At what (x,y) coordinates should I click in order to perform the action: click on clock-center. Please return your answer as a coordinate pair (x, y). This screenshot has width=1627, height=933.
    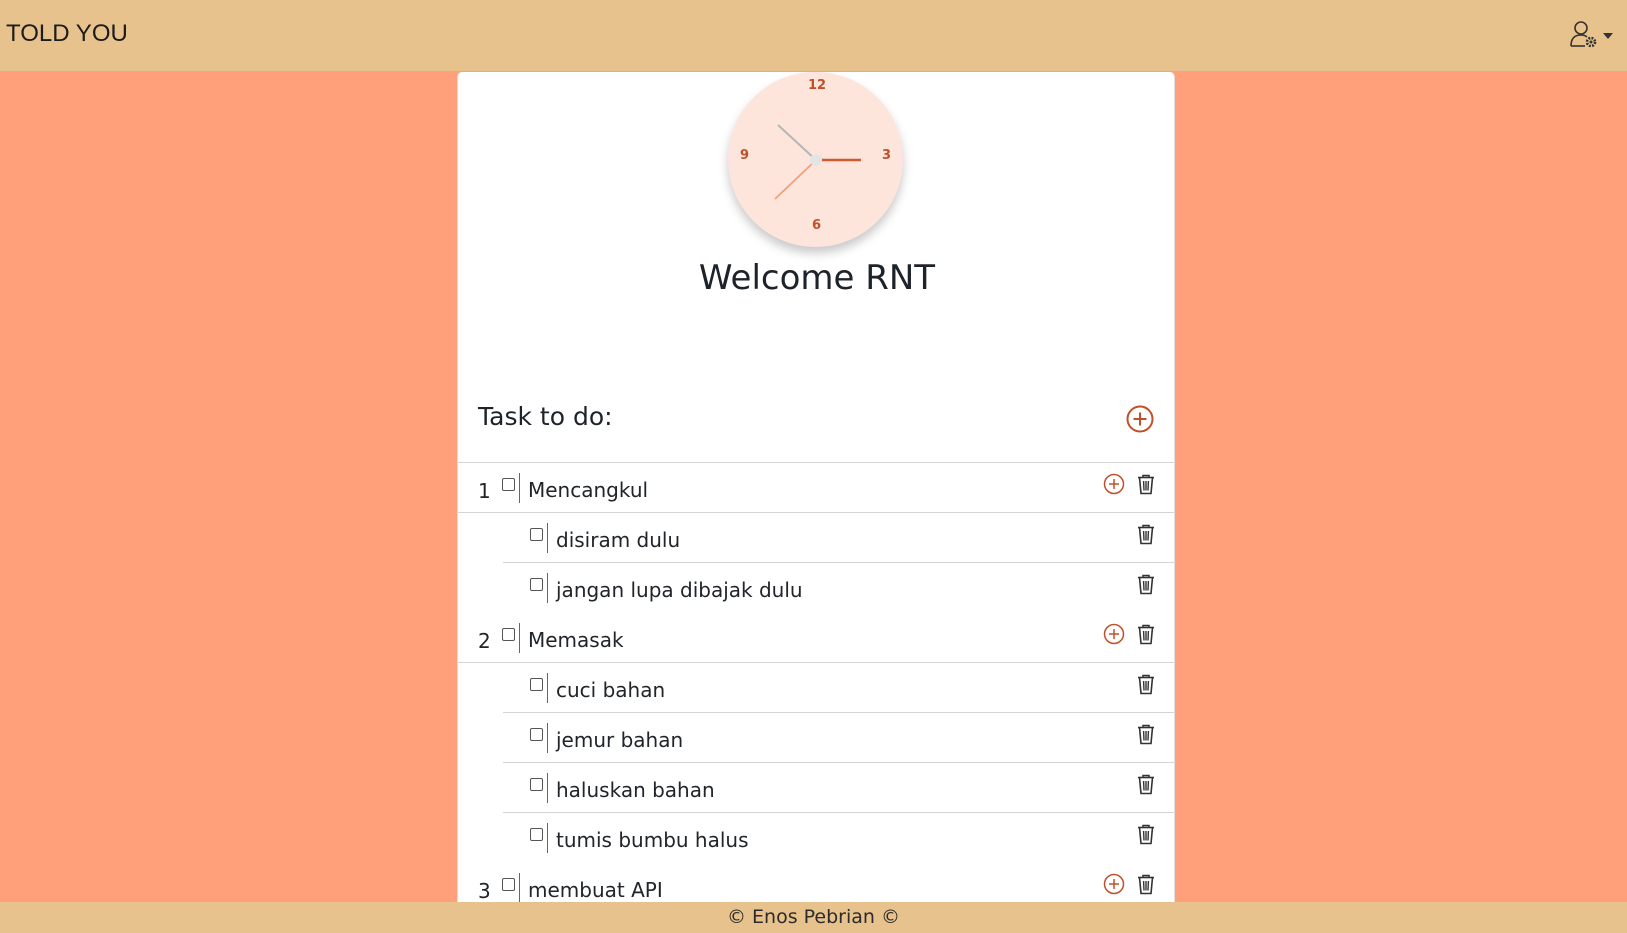
    Looking at the image, I should click on (816, 160).